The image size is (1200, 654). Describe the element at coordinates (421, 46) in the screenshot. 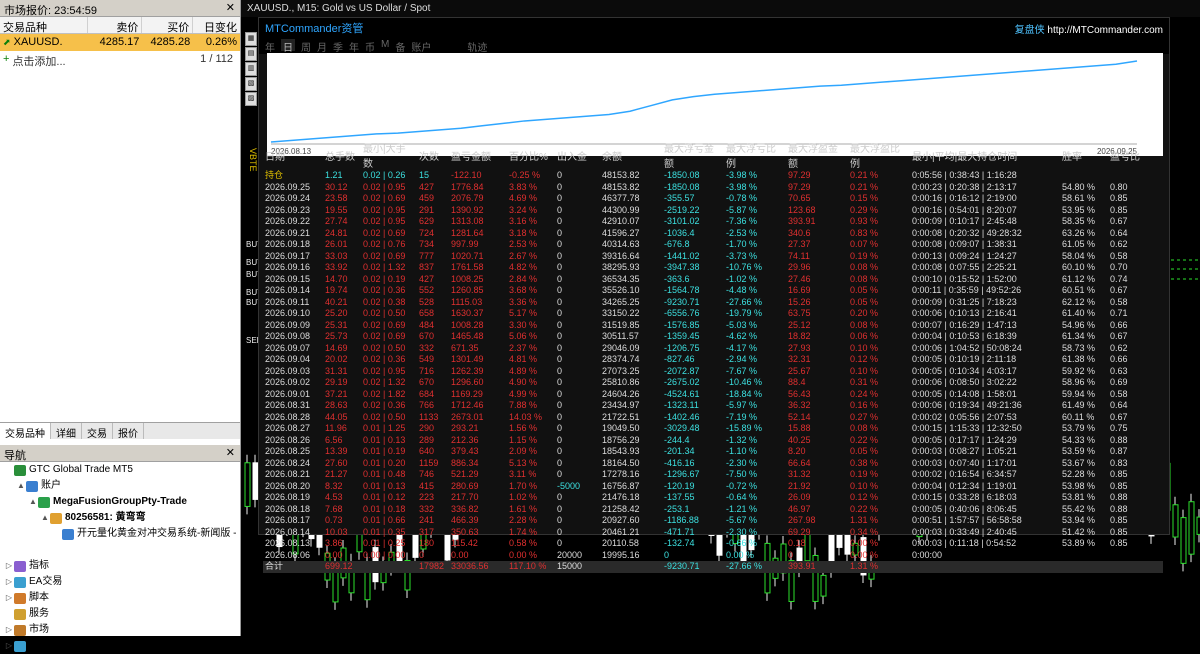

I see `period-tab: 账户` at that location.